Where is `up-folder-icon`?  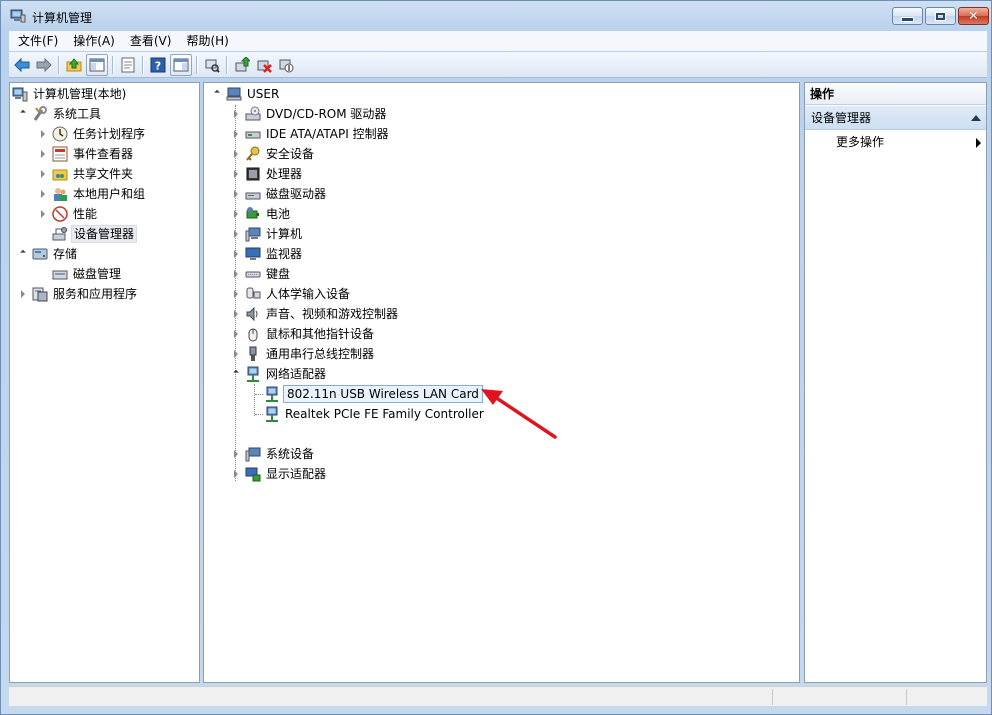
up-folder-icon is located at coordinates (74, 64).